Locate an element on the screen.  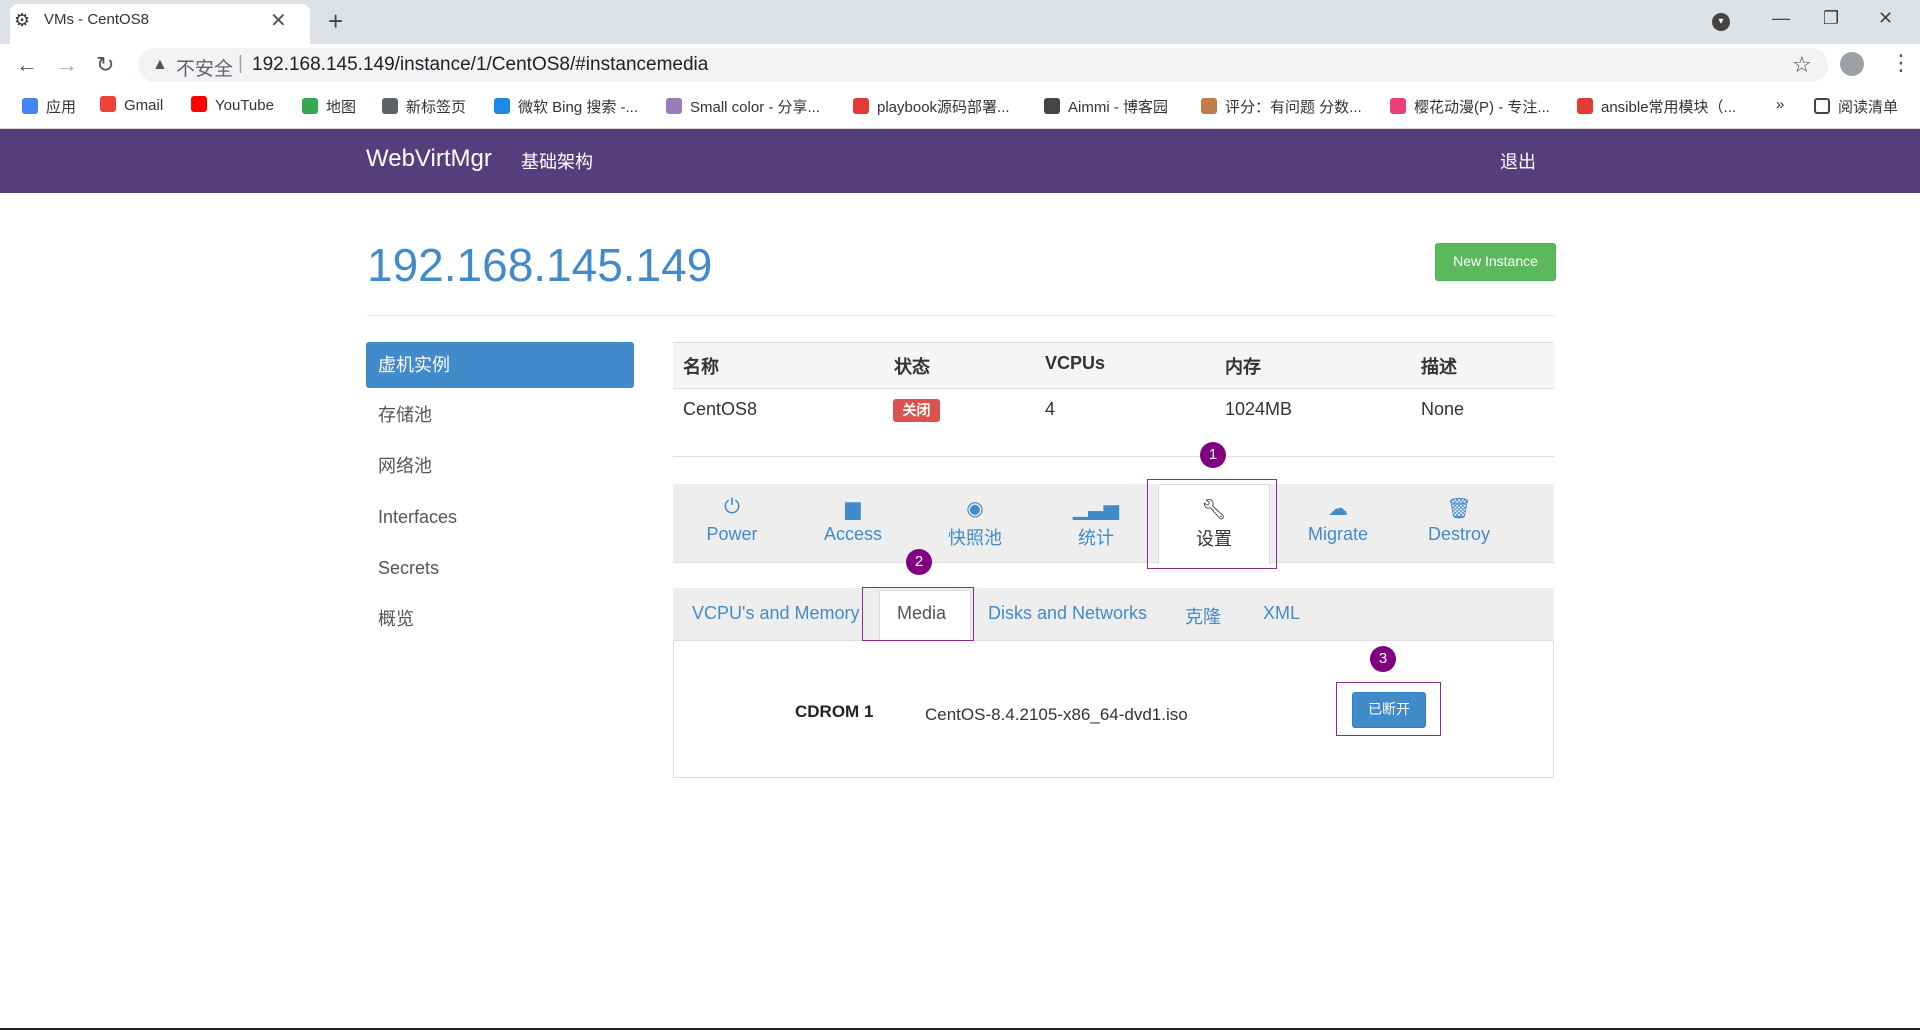
bookmark-label: 应用 is located at coordinates (61, 107).